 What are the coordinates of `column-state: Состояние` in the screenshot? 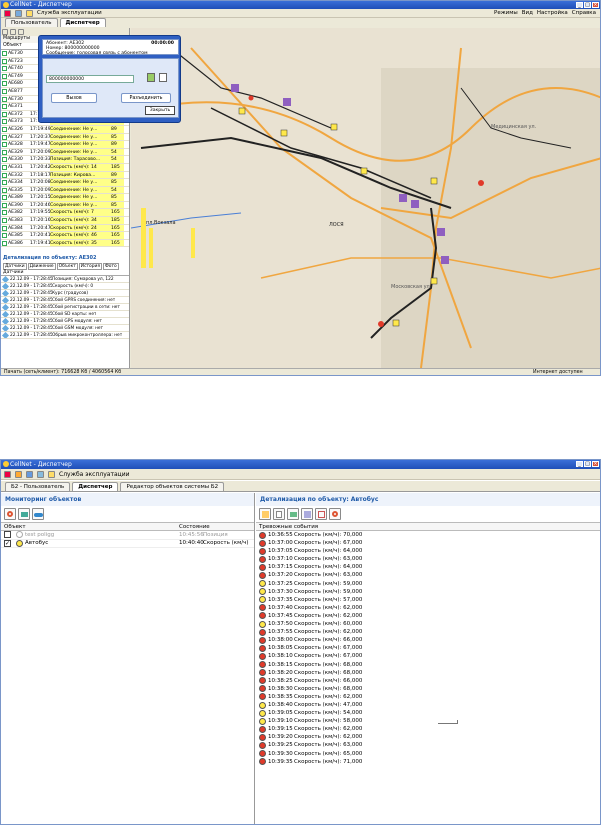 It's located at (193, 526).